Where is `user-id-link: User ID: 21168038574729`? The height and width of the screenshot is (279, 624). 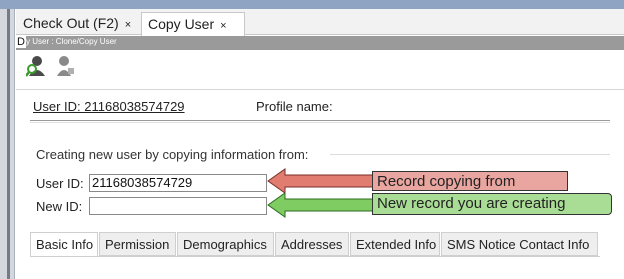
user-id-link: User ID: 21168038574729 is located at coordinates (109, 106).